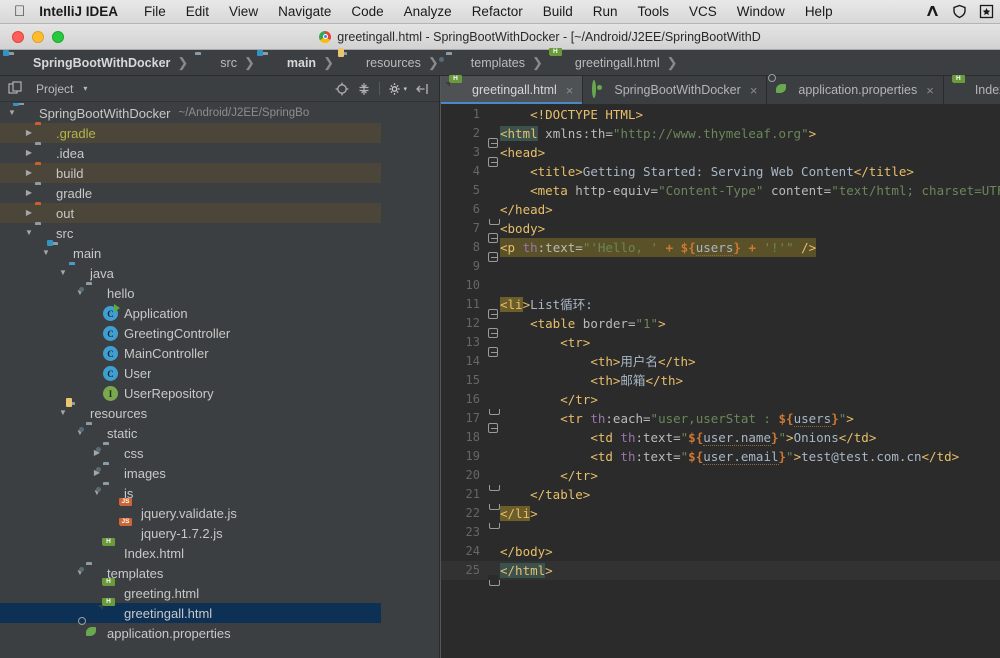 The image size is (1000, 658). Describe the element at coordinates (720, 516) in the screenshot. I see `code-line: 22 </li>` at that location.